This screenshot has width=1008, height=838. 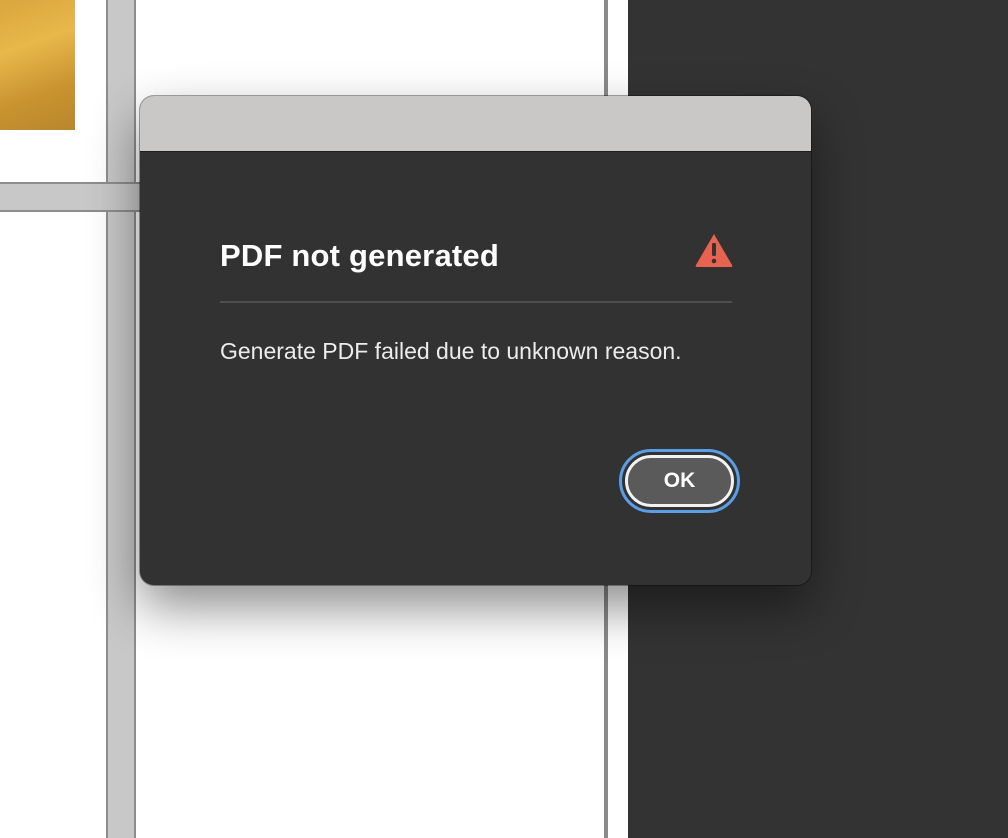 I want to click on dialog-titlebar, so click(x=475, y=124).